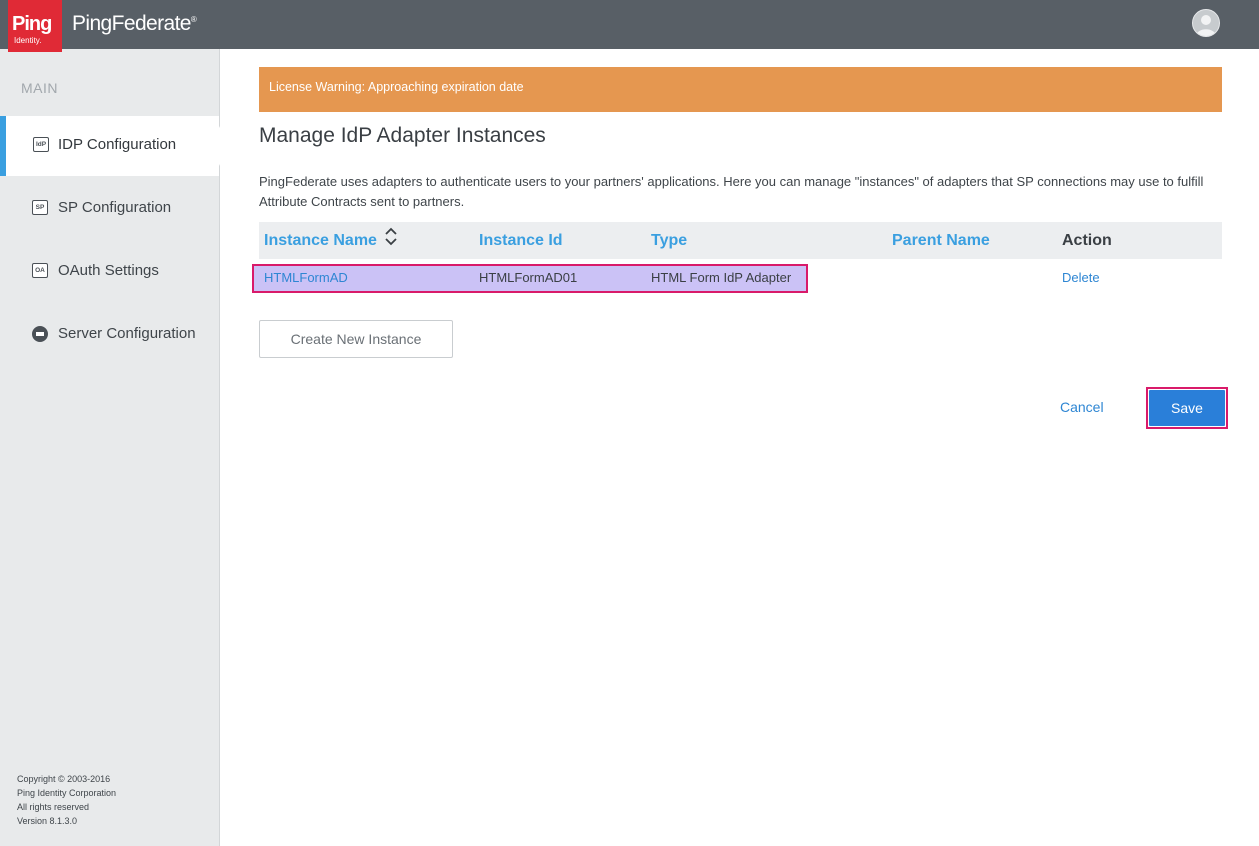 This screenshot has height=846, width=1259. I want to click on product-name-text: PingFederate, so click(131, 23).